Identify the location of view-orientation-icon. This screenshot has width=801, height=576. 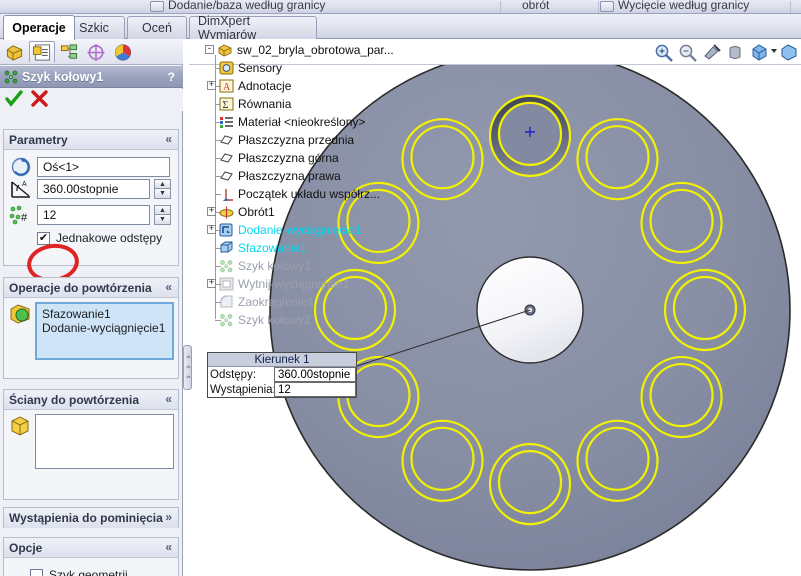
(736, 52).